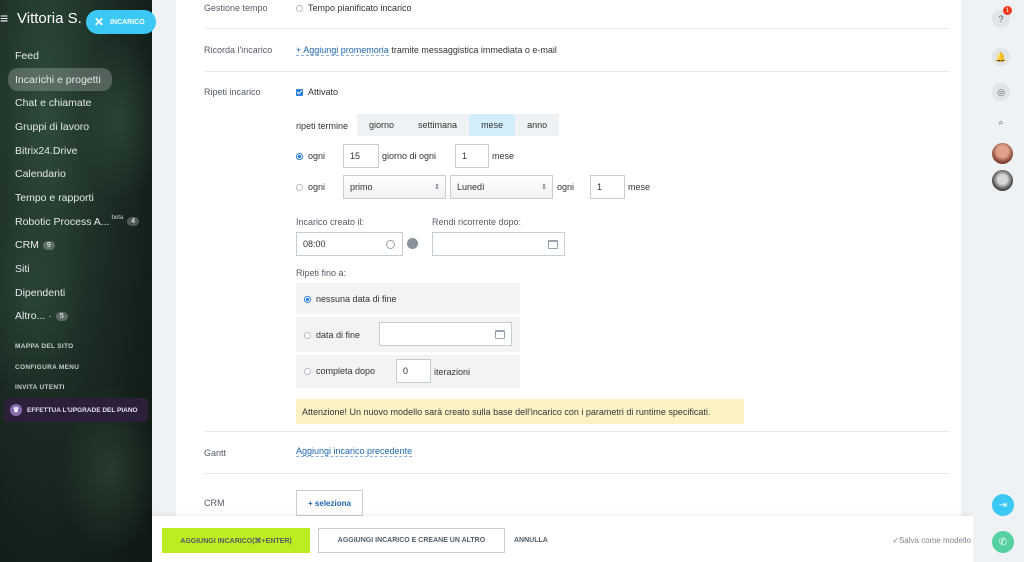 The width and height of the screenshot is (1024, 562). I want to click on every-day-radio, so click(299, 157).